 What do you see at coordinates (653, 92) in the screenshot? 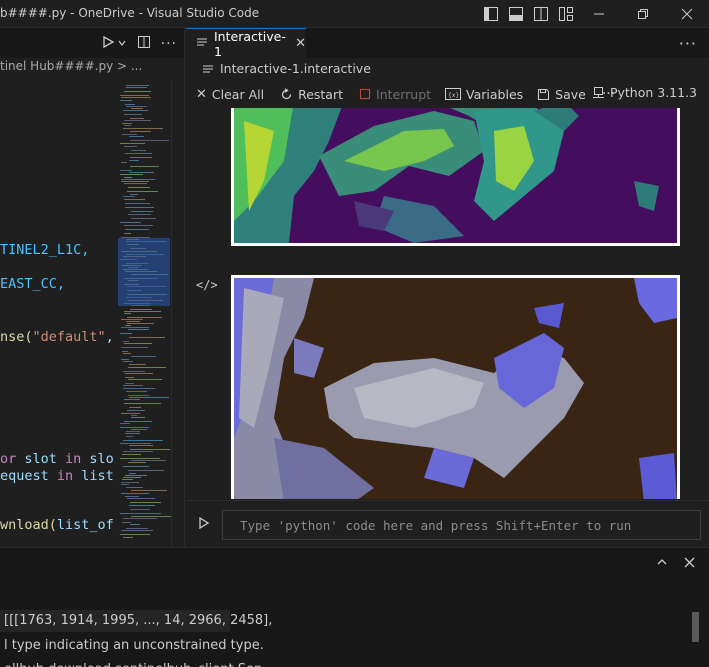
I see `kernel-label: Python 3.11.3` at bounding box center [653, 92].